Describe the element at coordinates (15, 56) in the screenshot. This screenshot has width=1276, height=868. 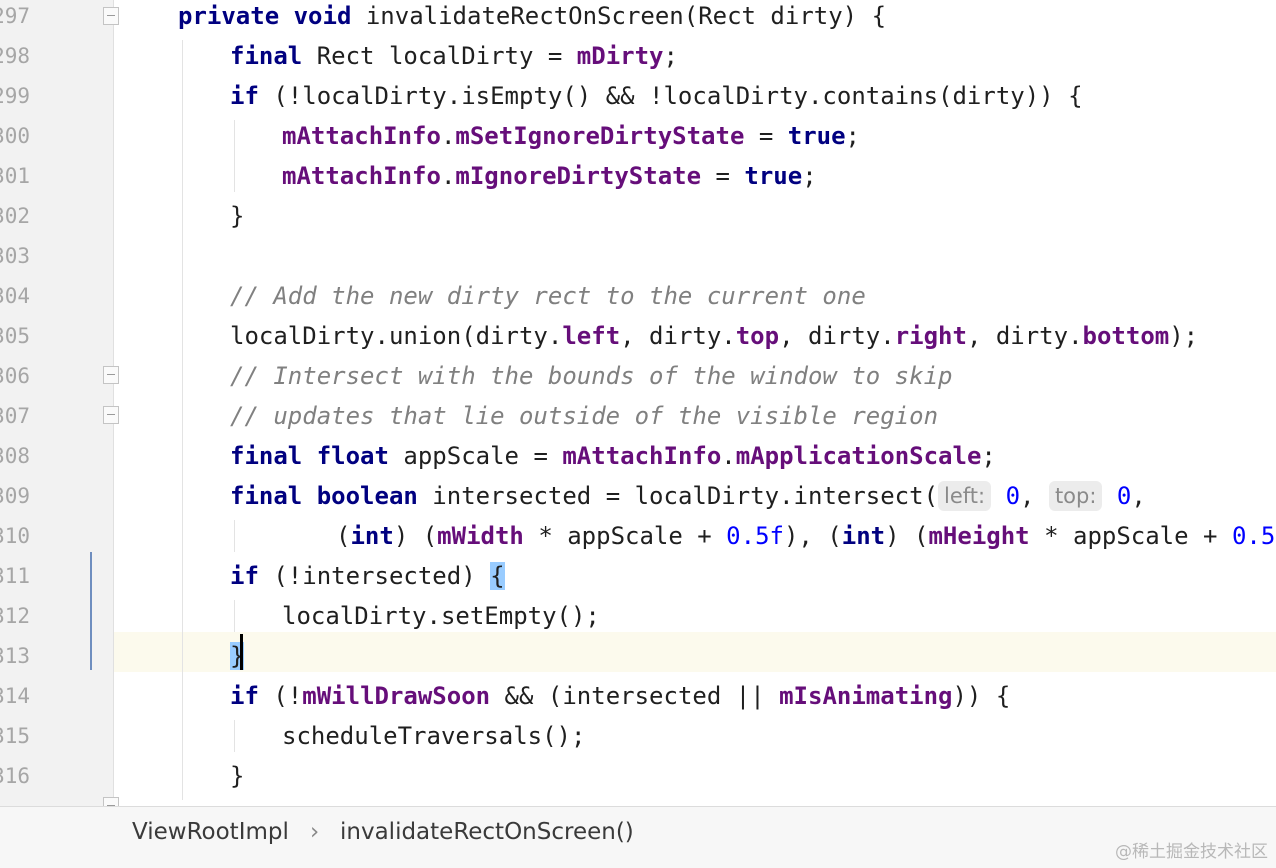
I see `line-number: 298` at that location.